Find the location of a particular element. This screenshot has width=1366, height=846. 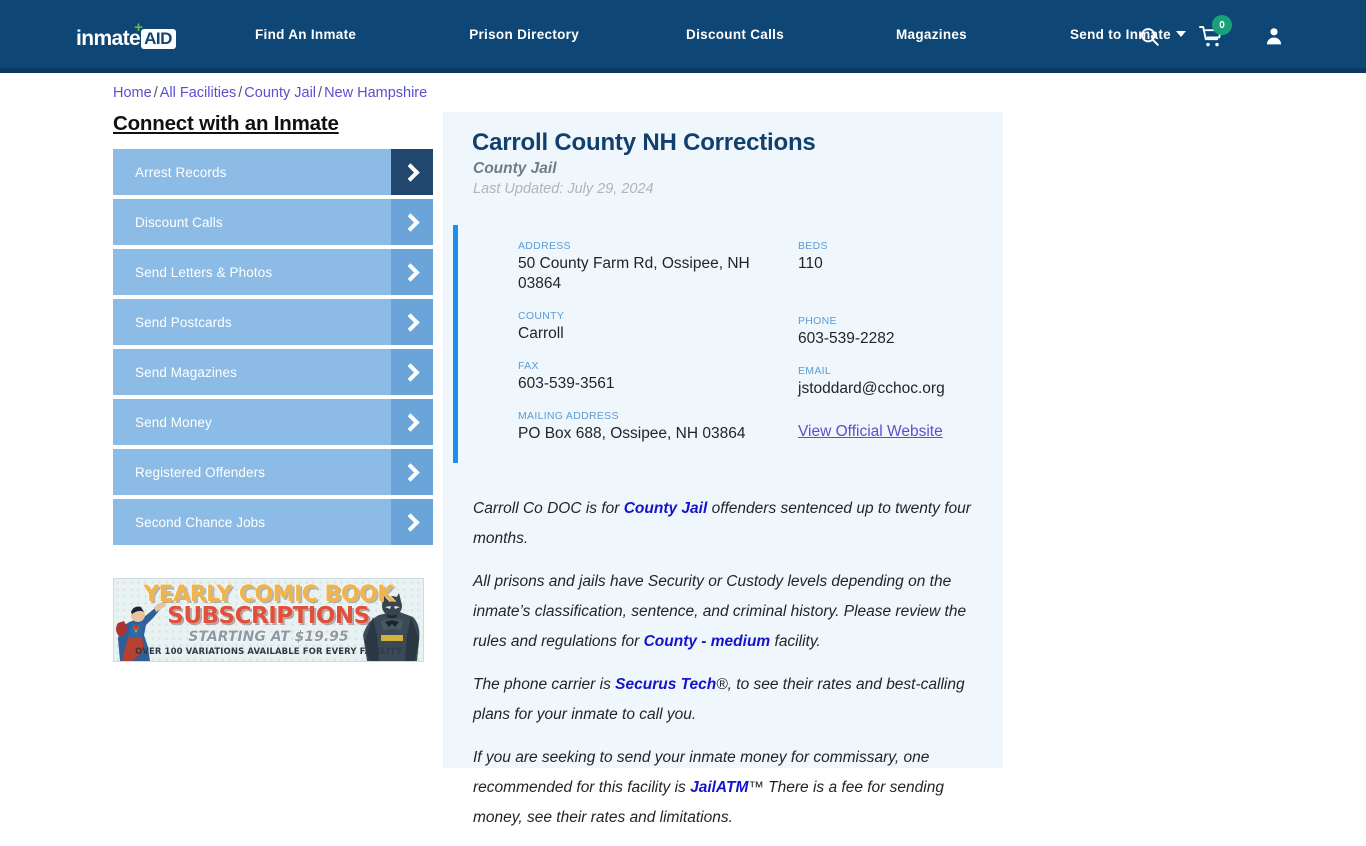

fax-label: FAX is located at coordinates (528, 366).